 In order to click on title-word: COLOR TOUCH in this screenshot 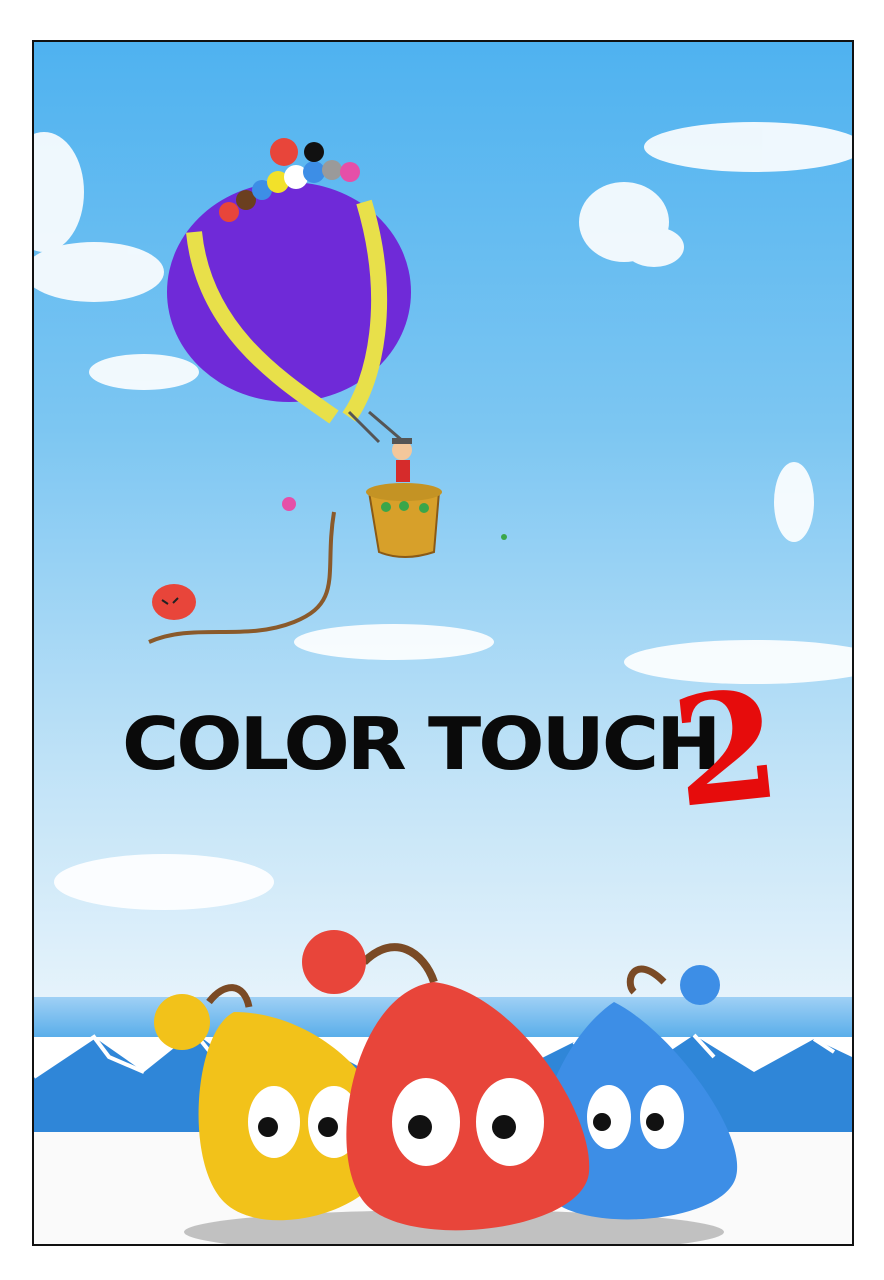, I will do `click(421, 745)`.